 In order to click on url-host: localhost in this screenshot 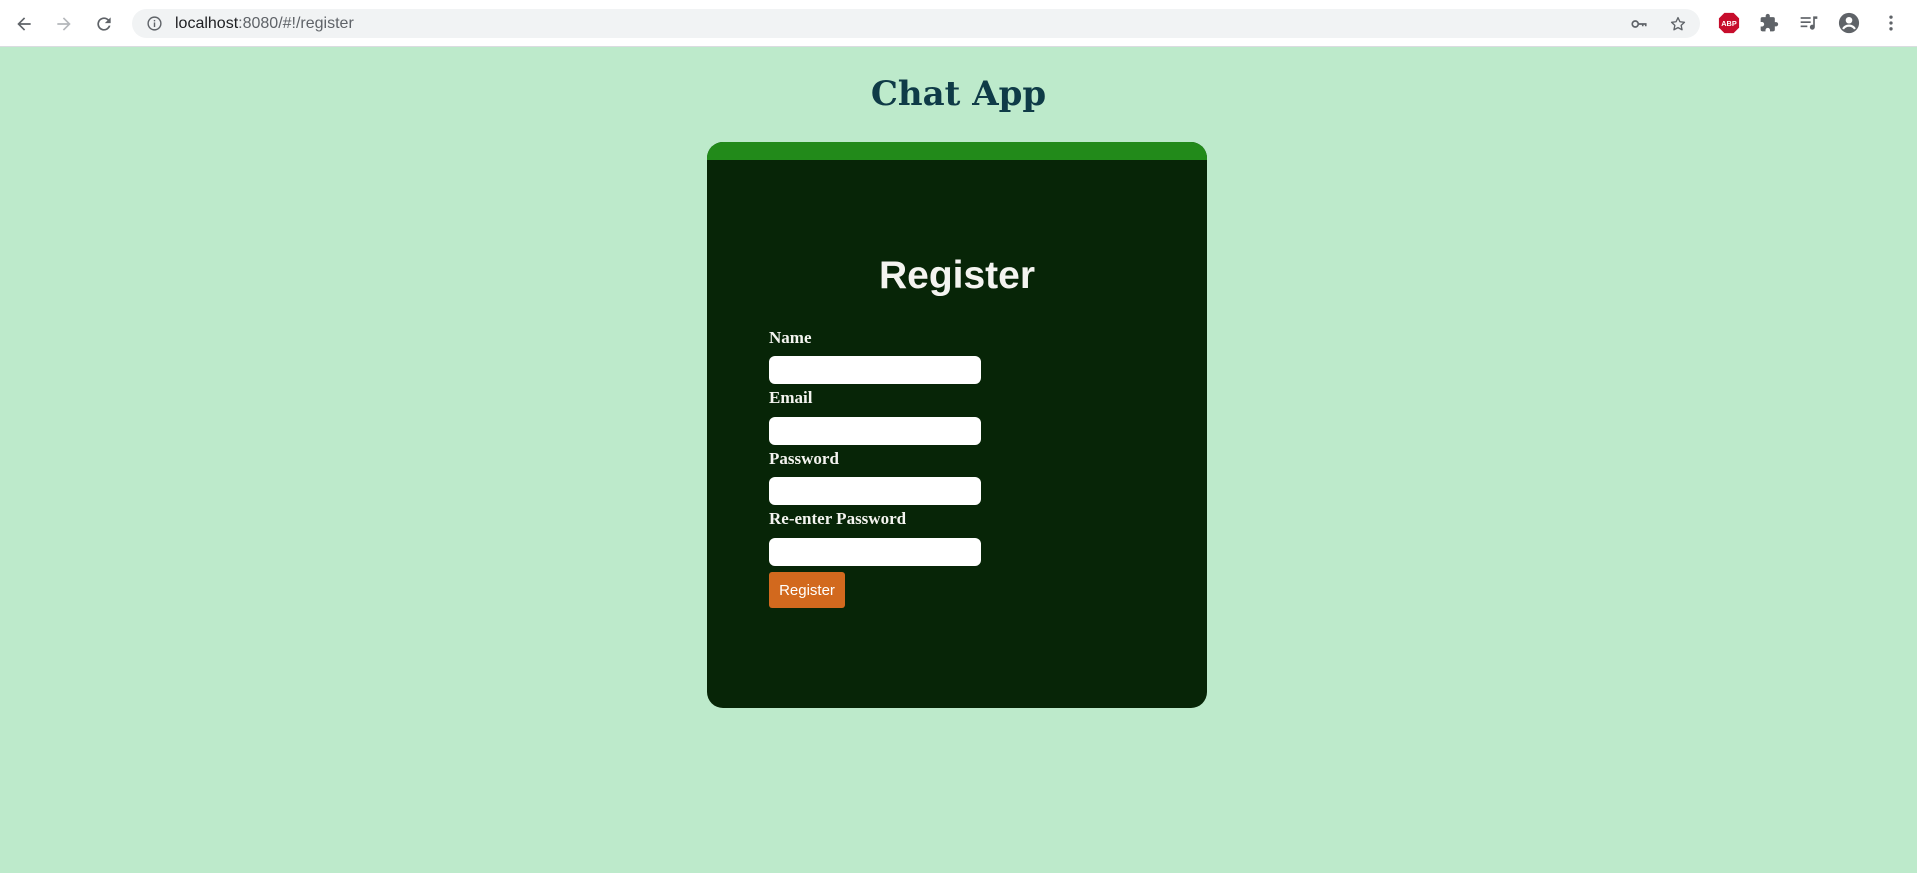, I will do `click(207, 23)`.